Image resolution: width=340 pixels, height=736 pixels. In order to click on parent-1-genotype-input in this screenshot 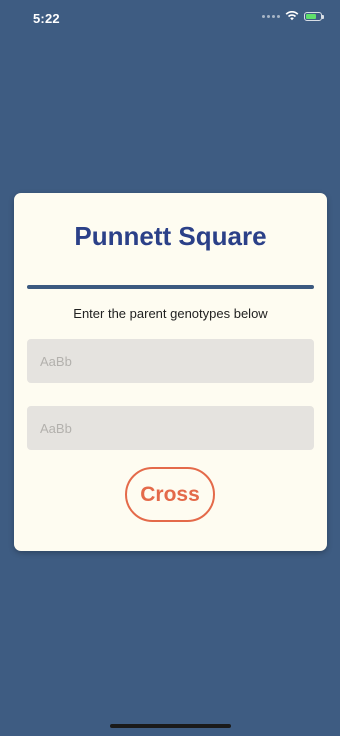, I will do `click(170, 361)`.